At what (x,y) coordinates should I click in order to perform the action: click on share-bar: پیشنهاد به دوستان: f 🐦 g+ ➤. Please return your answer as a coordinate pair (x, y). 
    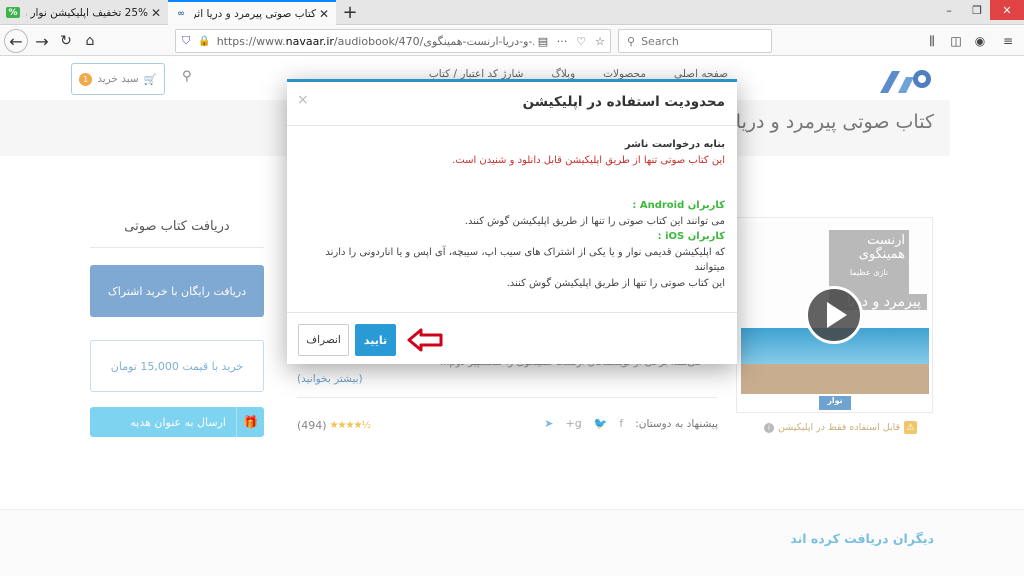
    Looking at the image, I should click on (624, 423).